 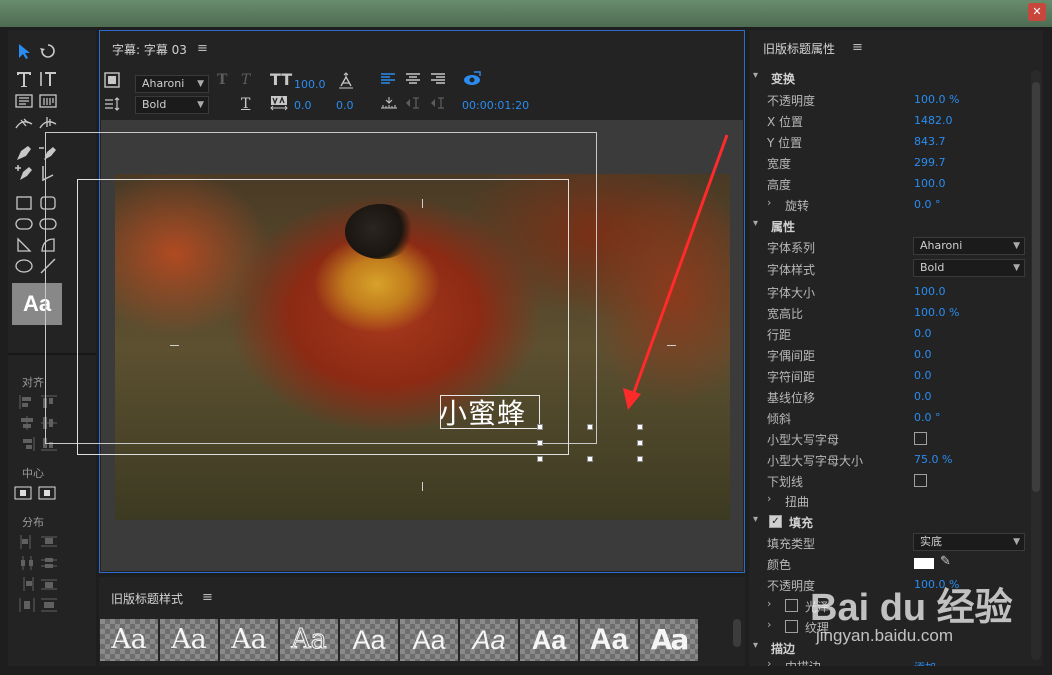 I want to click on center-vertical-icon, so click(x=47, y=493).